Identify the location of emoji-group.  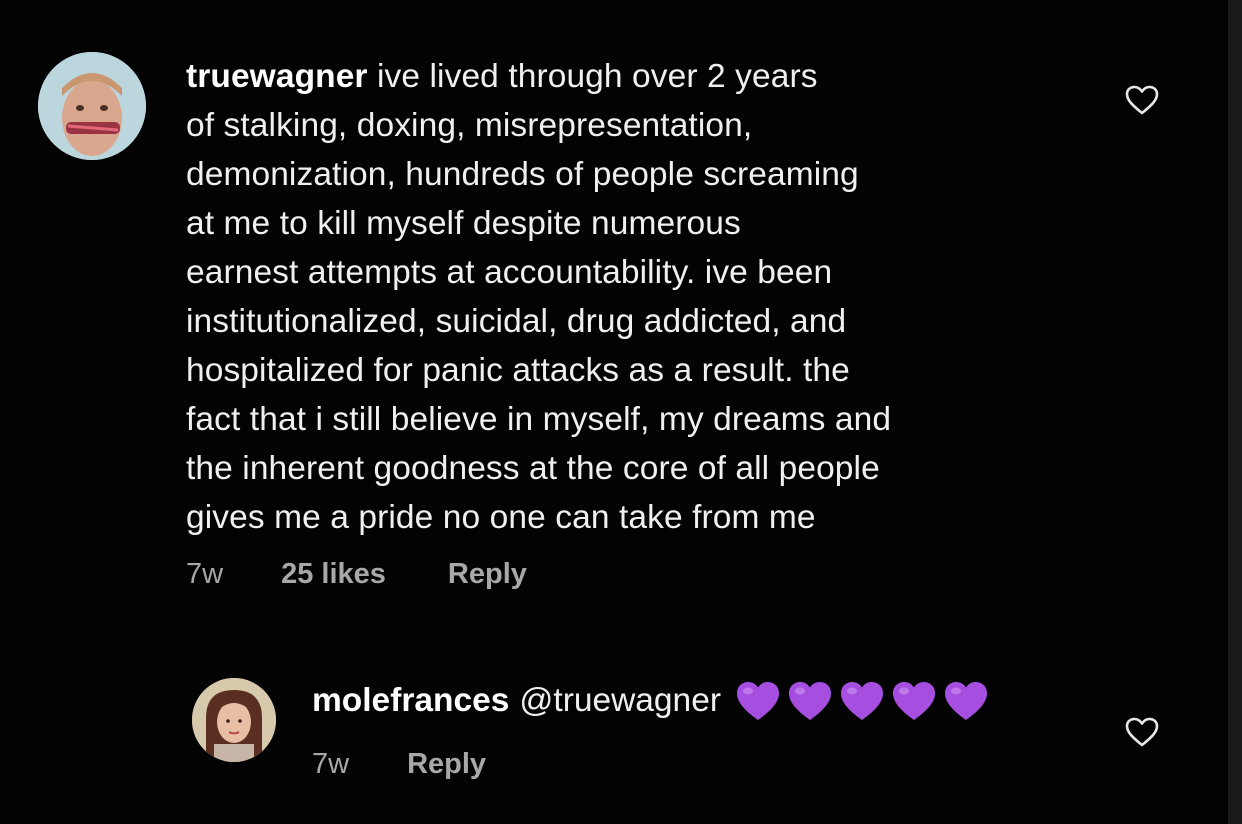
(862, 701).